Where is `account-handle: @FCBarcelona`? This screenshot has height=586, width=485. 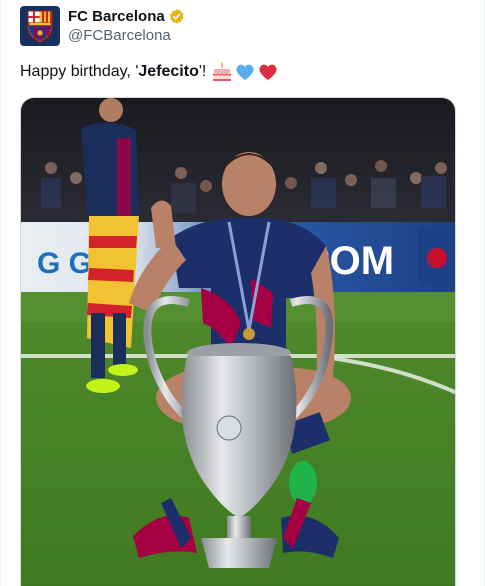
account-handle: @FCBarcelona is located at coordinates (126, 35).